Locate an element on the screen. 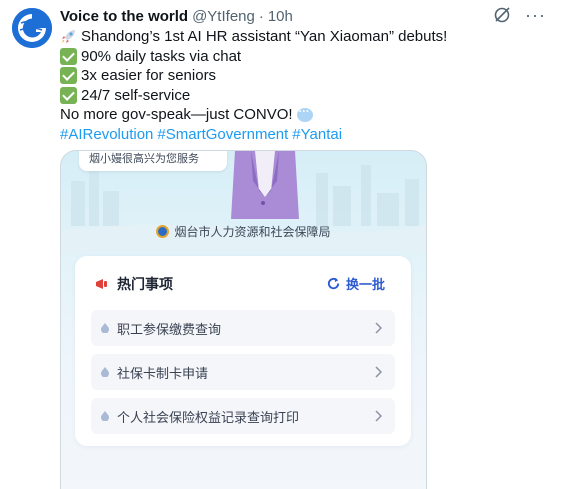 This screenshot has width=563, height=489. tweet-line: No more gov-speak—just CONVO! is located at coordinates (305, 114).